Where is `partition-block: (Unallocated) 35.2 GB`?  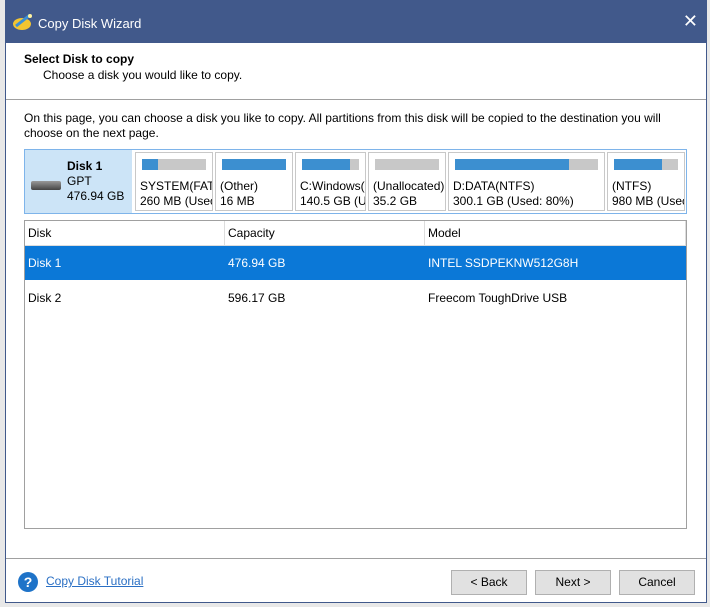 partition-block: (Unallocated) 35.2 GB is located at coordinates (407, 181).